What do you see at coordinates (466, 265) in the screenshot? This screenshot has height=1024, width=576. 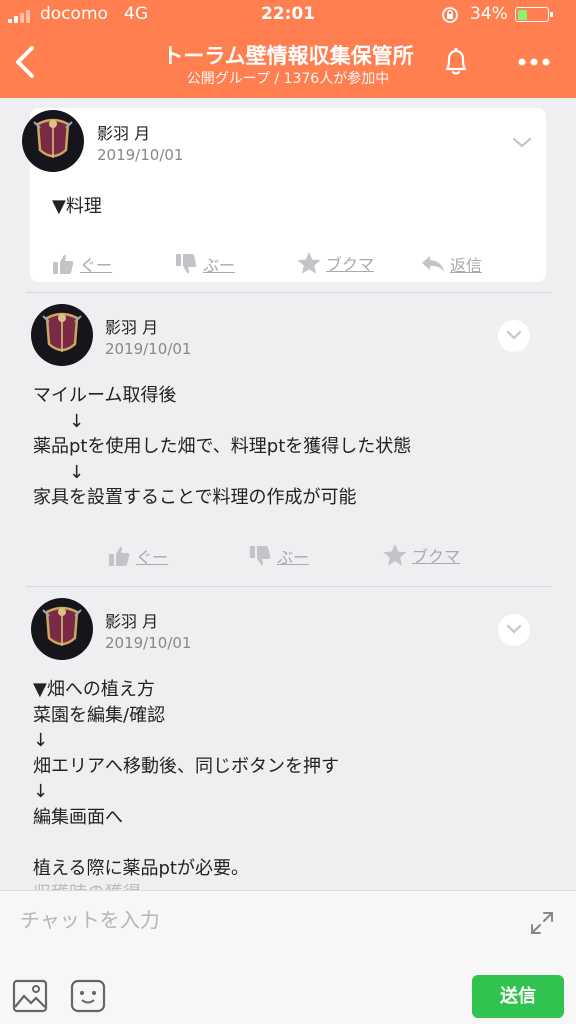 I see `reply-label: 返信` at bounding box center [466, 265].